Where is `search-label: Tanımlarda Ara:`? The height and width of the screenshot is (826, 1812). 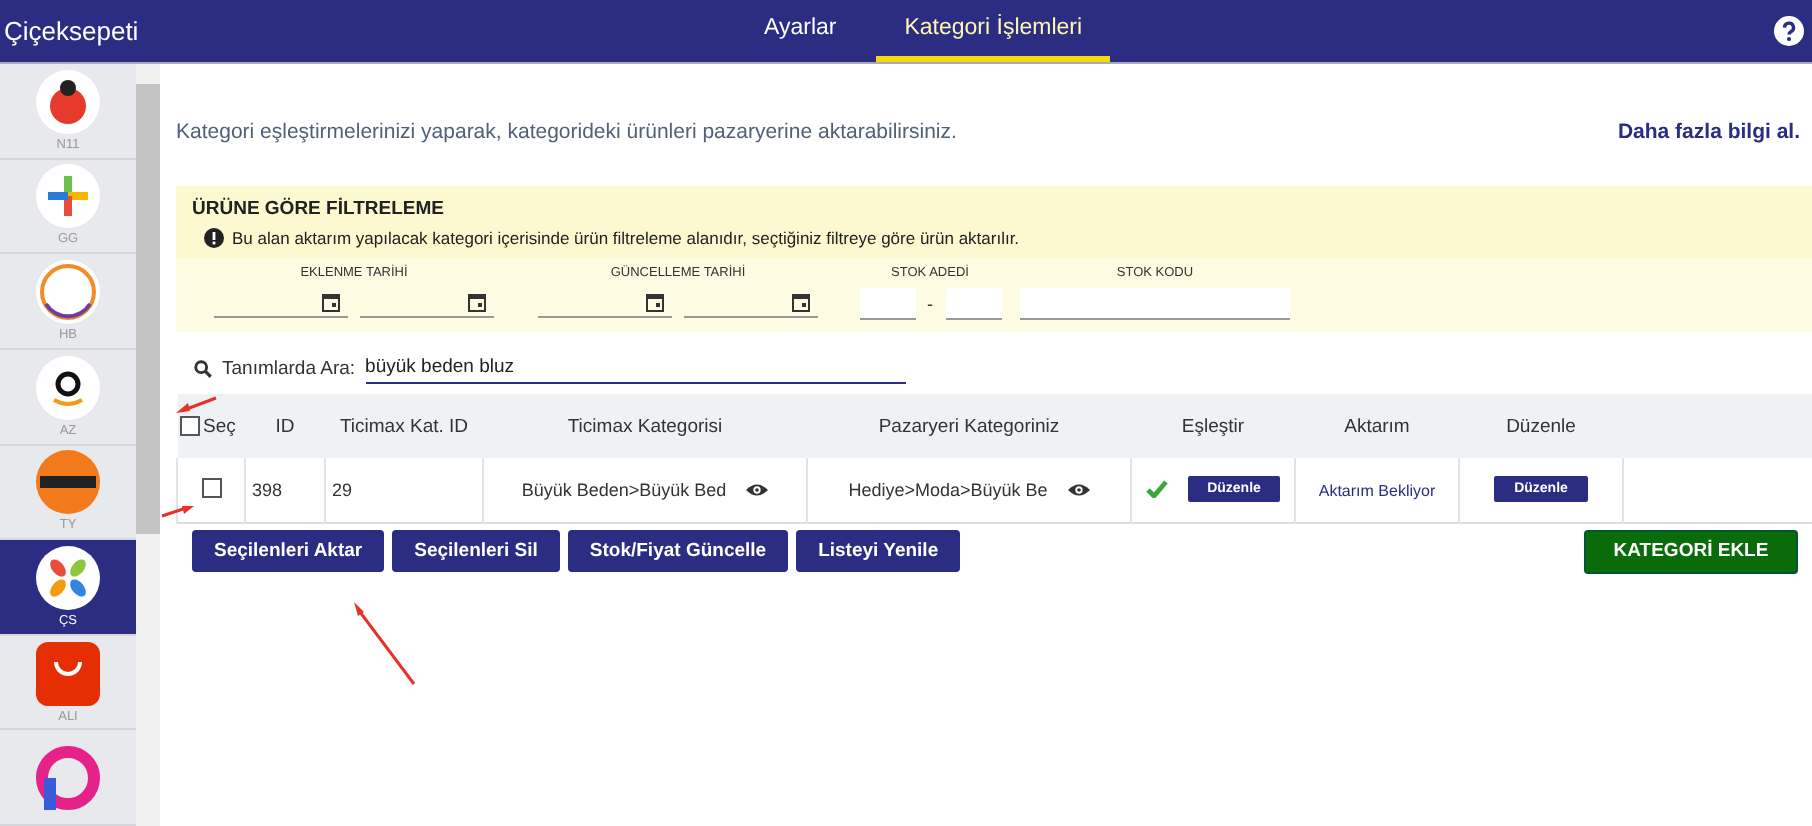 search-label: Tanımlarda Ara: is located at coordinates (289, 368).